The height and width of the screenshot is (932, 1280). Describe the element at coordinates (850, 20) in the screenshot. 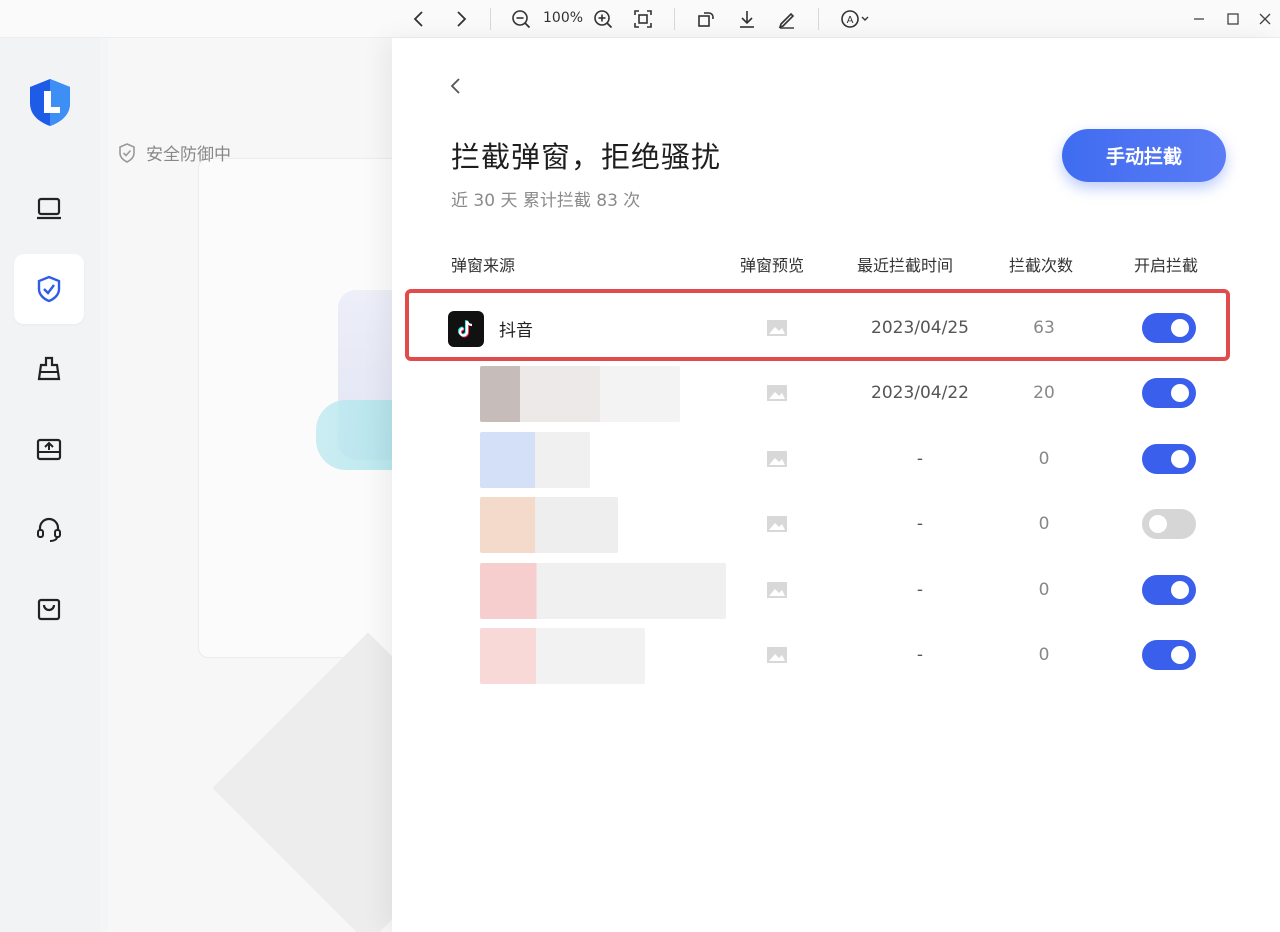

I see `svg-text: A` at that location.